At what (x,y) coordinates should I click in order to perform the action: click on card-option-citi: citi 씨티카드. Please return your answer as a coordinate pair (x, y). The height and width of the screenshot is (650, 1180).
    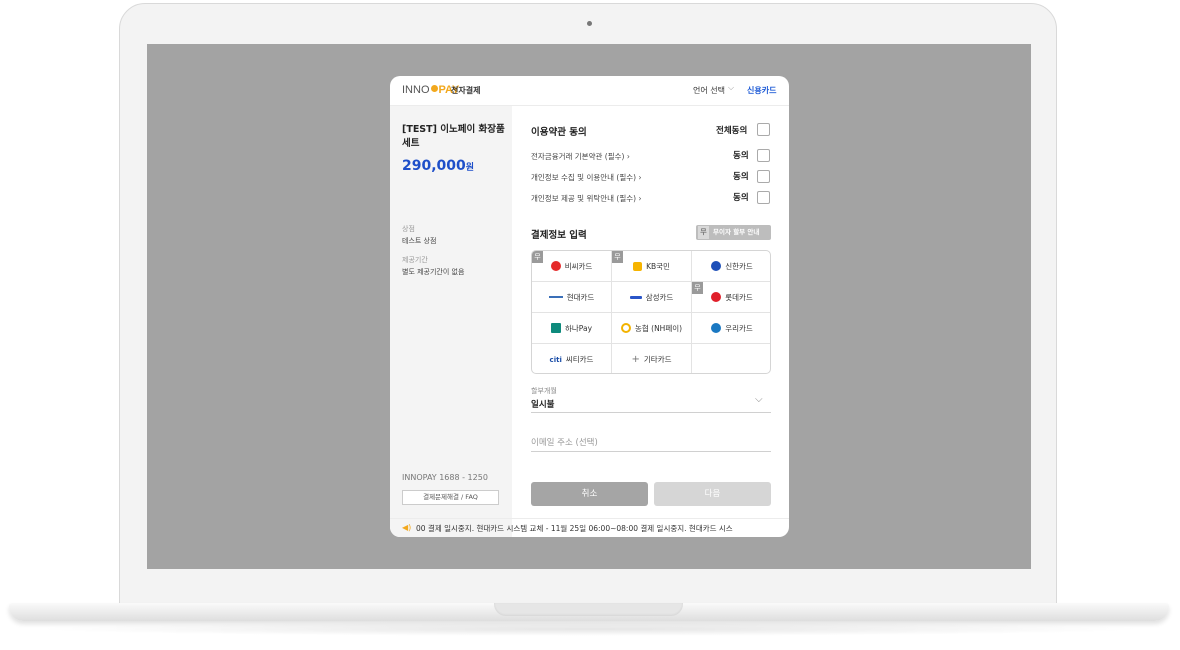
    Looking at the image, I should click on (572, 358).